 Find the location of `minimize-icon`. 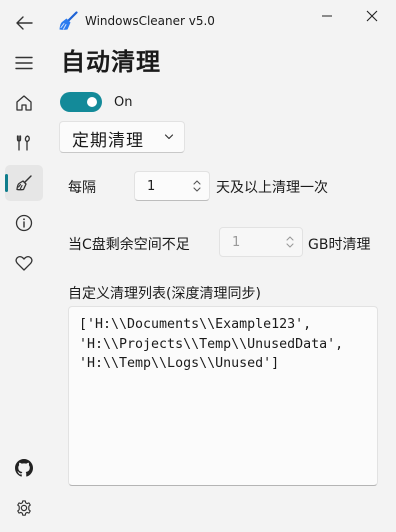

minimize-icon is located at coordinates (327, 16).